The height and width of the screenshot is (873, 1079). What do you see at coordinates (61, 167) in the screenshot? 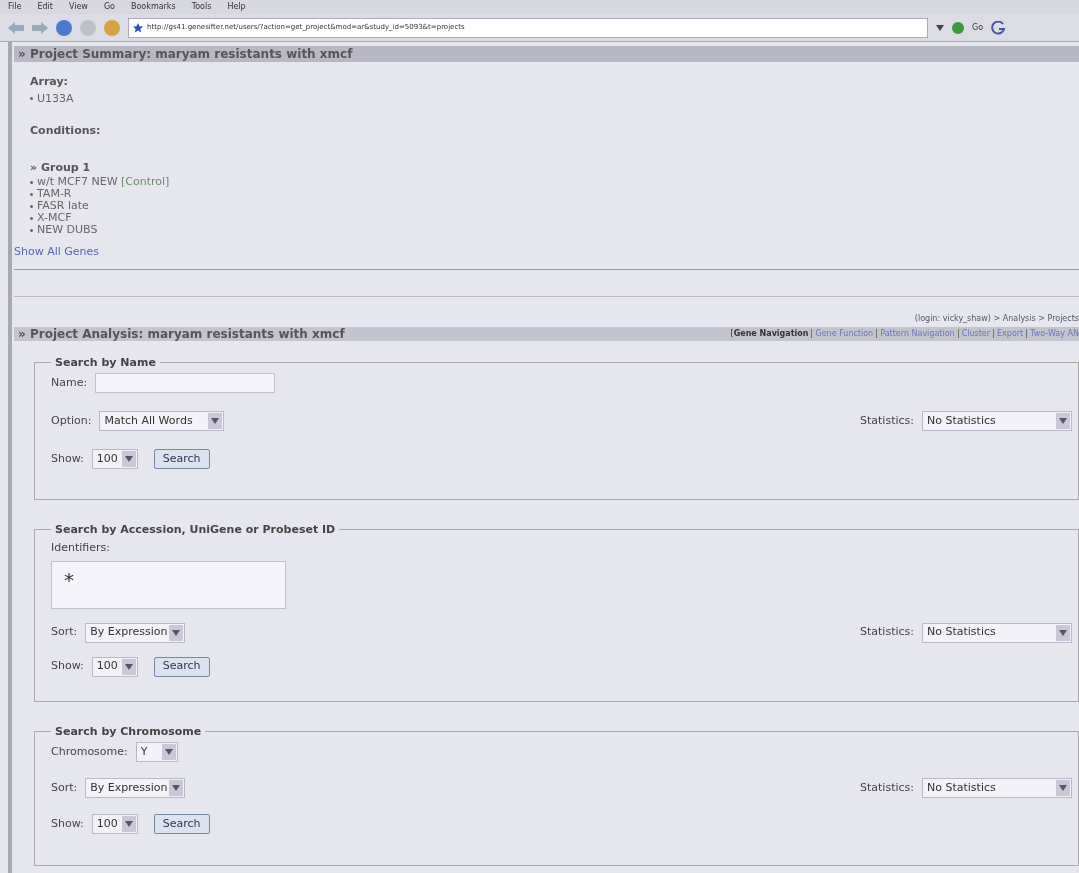
I see `group-label: » Group 1` at bounding box center [61, 167].